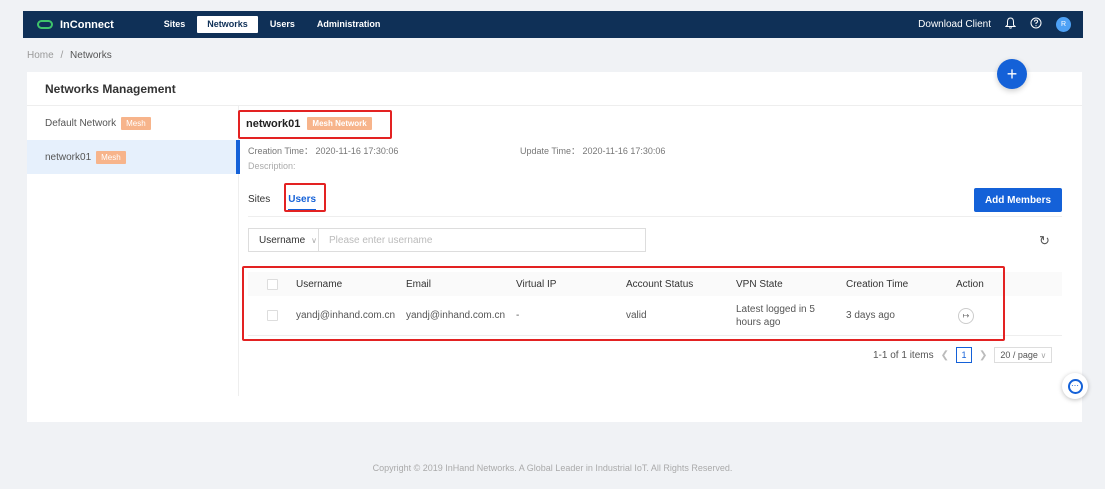  I want to click on creation-time: Creation Time： 2020-11-16 17:30:06, so click(323, 151).